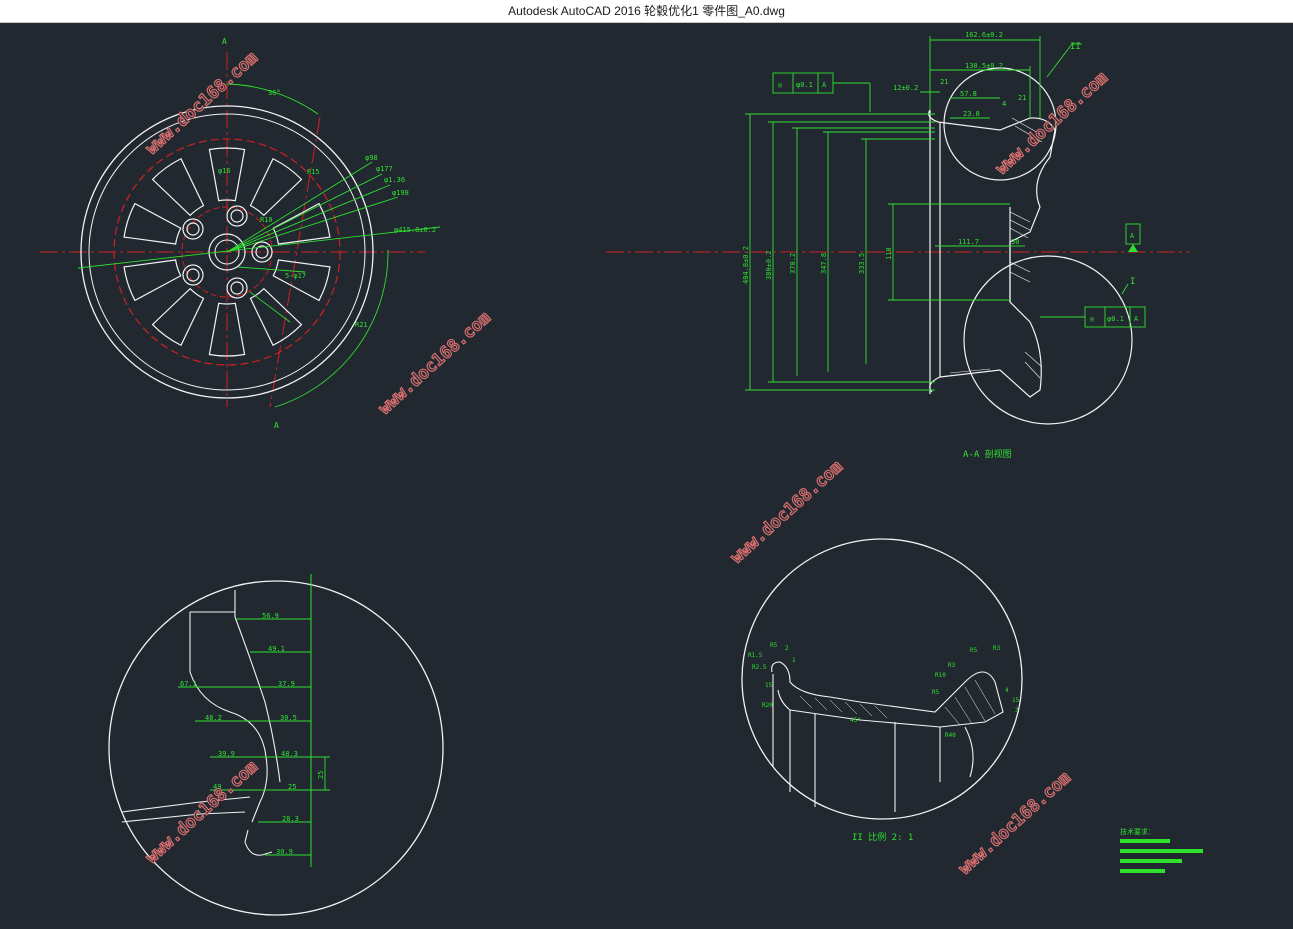 The image size is (1293, 929). What do you see at coordinates (274, 93) in the screenshot?
I see `angle-label: 36°` at bounding box center [274, 93].